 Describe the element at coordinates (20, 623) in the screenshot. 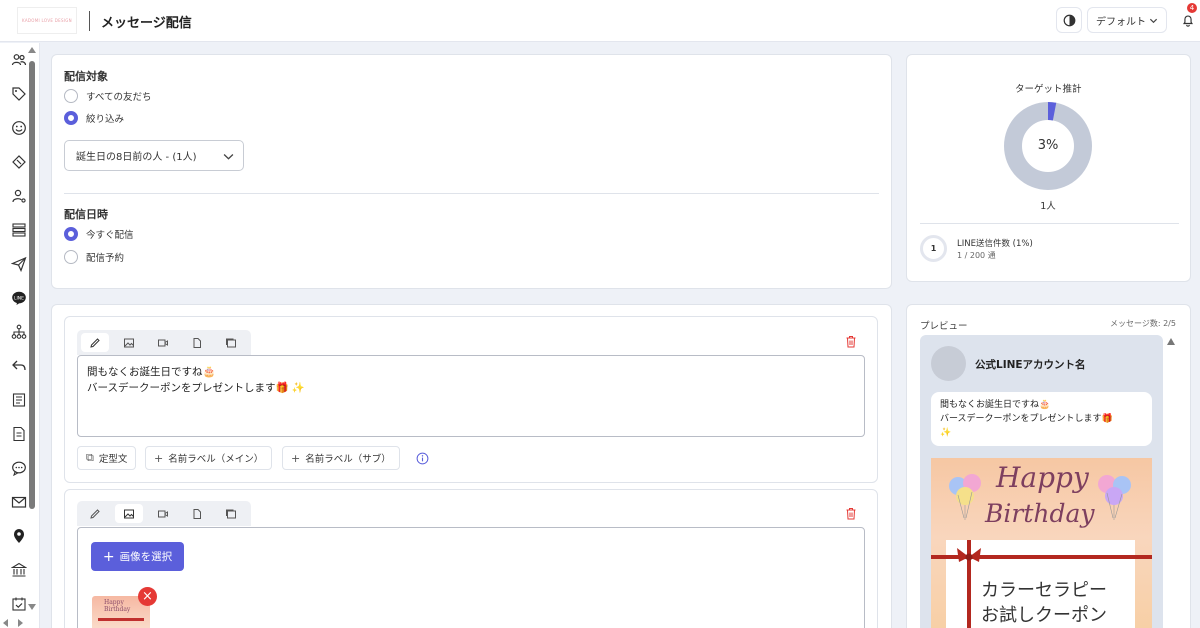

I see `scroll-right-arrow` at that location.